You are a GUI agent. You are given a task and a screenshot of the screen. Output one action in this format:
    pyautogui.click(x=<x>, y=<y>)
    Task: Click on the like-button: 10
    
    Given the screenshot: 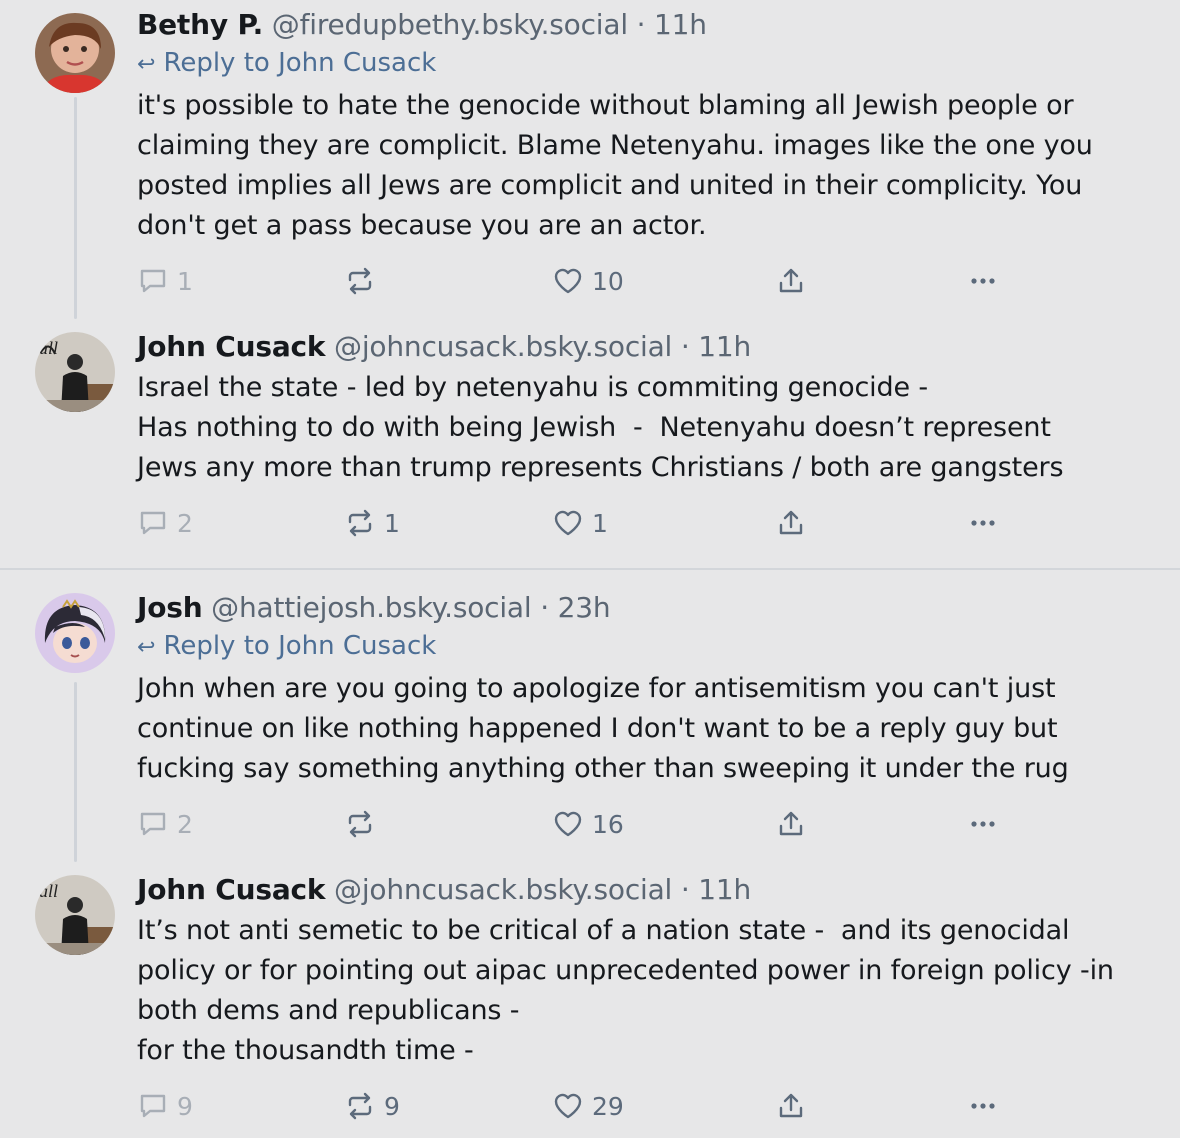 What is the action you would take?
    pyautogui.click(x=588, y=281)
    